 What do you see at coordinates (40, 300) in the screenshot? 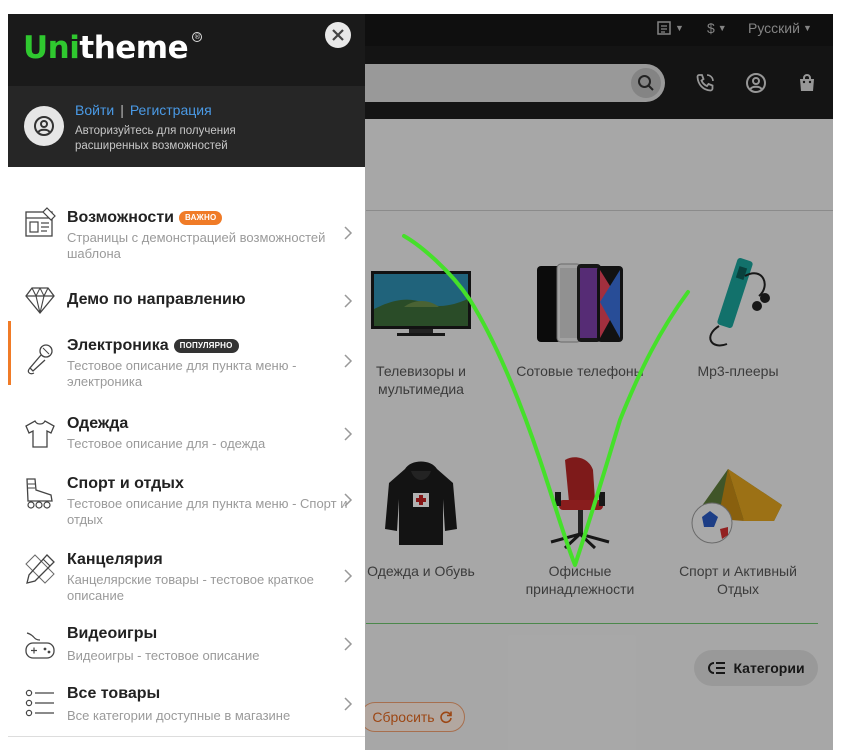
I see `diamond-icon` at bounding box center [40, 300].